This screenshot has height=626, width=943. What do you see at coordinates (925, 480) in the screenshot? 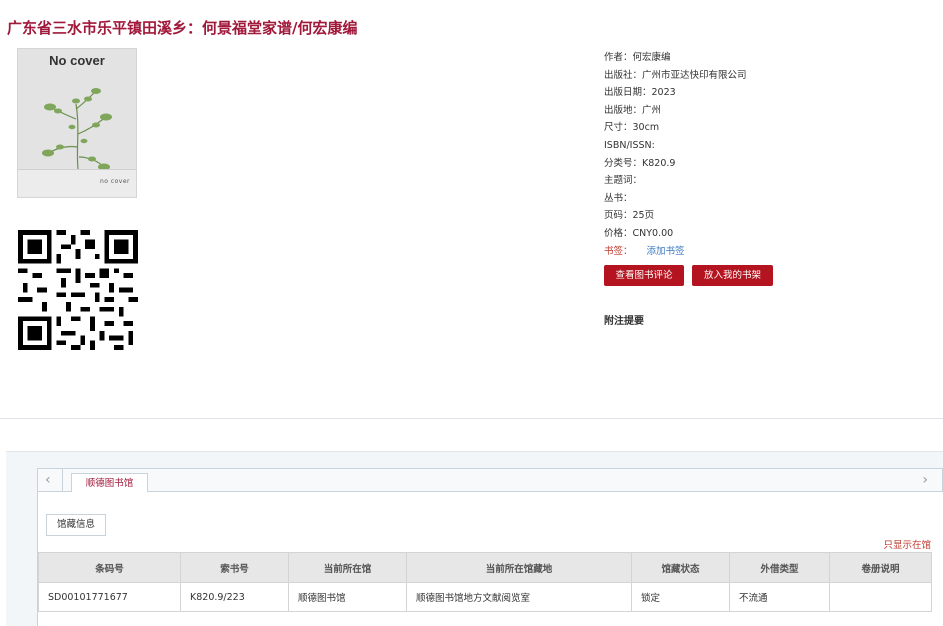
I see `chevron-right-icon: ›` at bounding box center [925, 480].